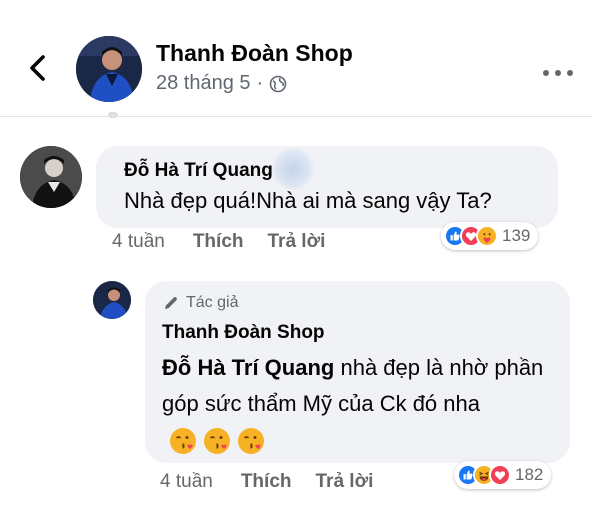 The image size is (592, 513). Describe the element at coordinates (487, 236) in the screenshot. I see `care-icon` at that location.